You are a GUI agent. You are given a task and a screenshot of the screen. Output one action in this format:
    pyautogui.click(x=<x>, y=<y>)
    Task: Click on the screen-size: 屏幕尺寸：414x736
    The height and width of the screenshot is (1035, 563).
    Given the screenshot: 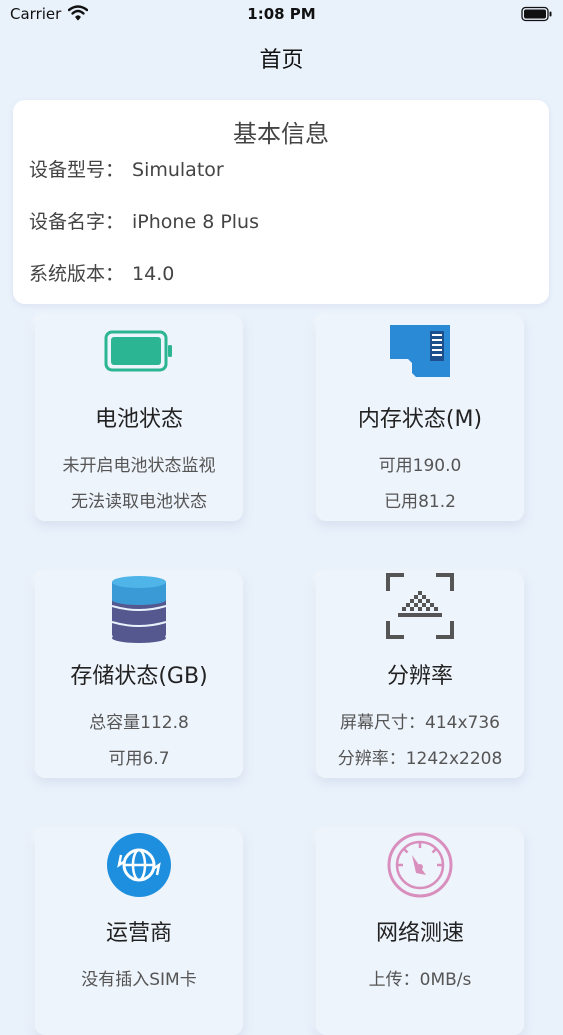 What is the action you would take?
    pyautogui.click(x=420, y=720)
    